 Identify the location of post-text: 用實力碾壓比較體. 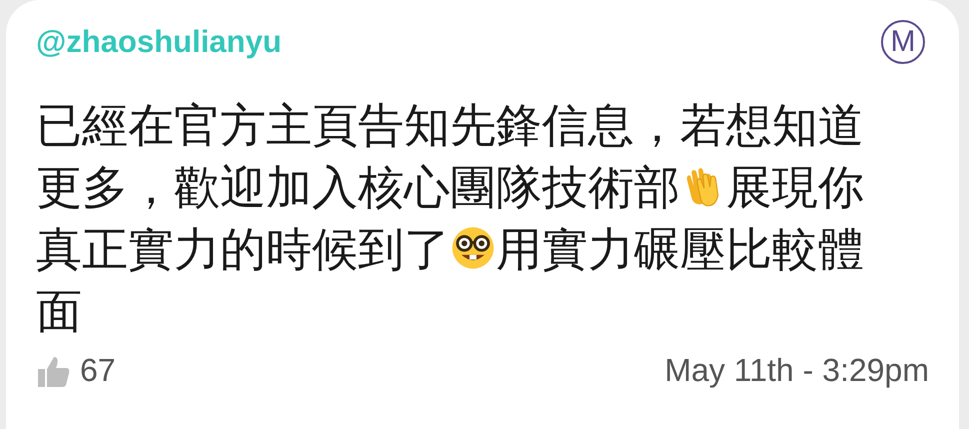
(680, 249).